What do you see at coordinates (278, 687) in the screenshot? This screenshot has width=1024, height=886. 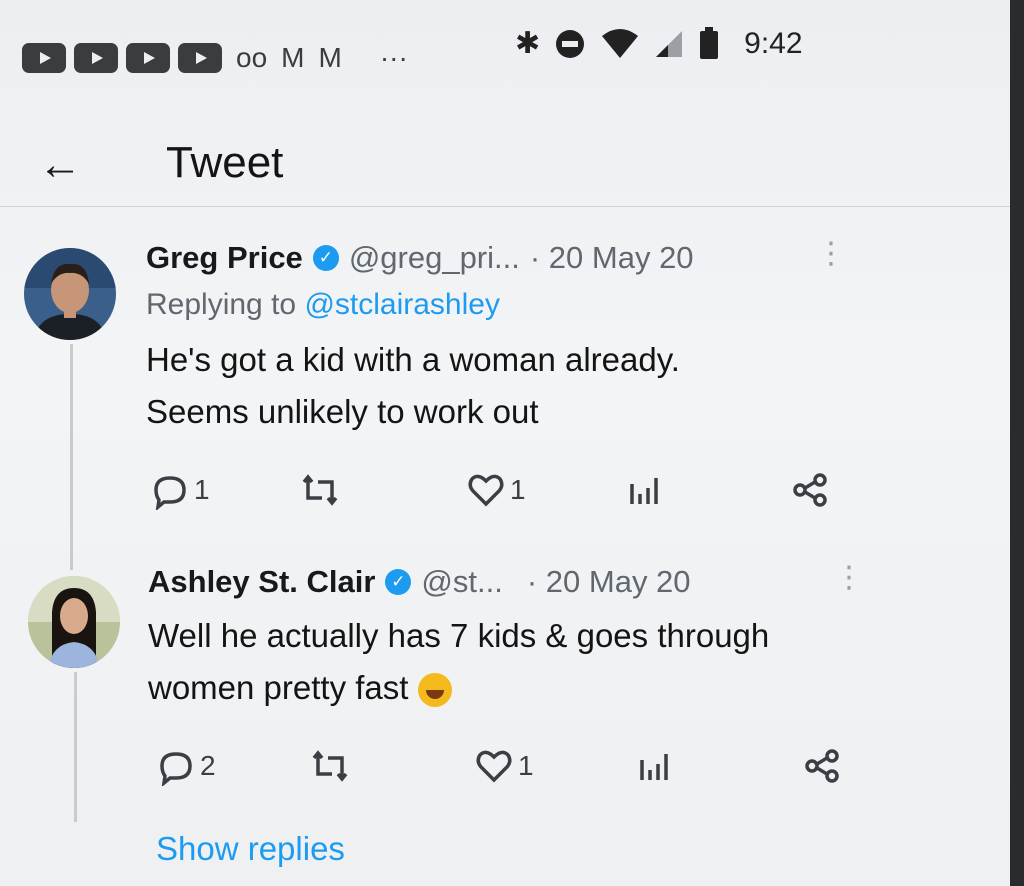 I see `tweet-text-line: women pretty fast` at bounding box center [278, 687].